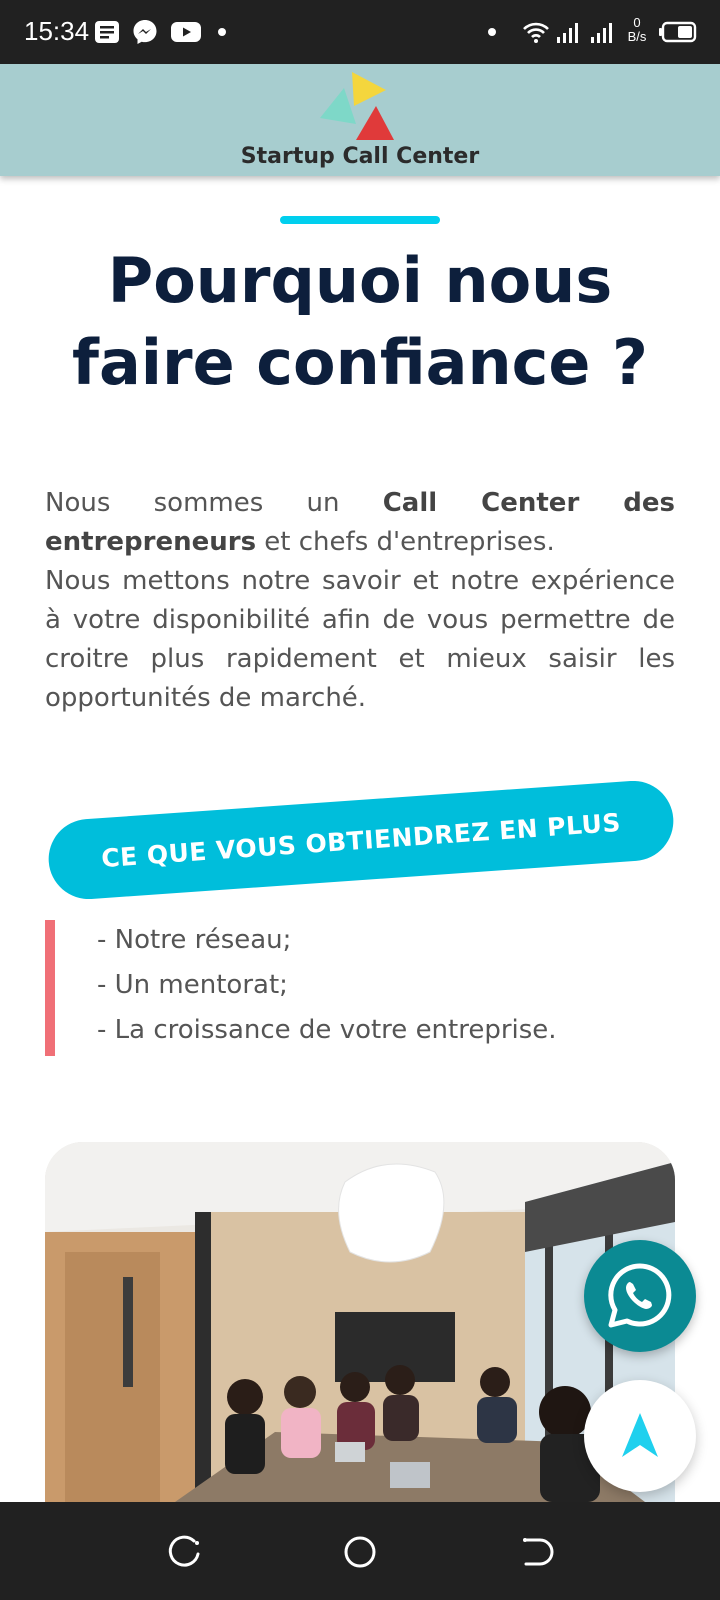 The height and width of the screenshot is (1600, 720). I want to click on notes-icon, so click(107, 32).